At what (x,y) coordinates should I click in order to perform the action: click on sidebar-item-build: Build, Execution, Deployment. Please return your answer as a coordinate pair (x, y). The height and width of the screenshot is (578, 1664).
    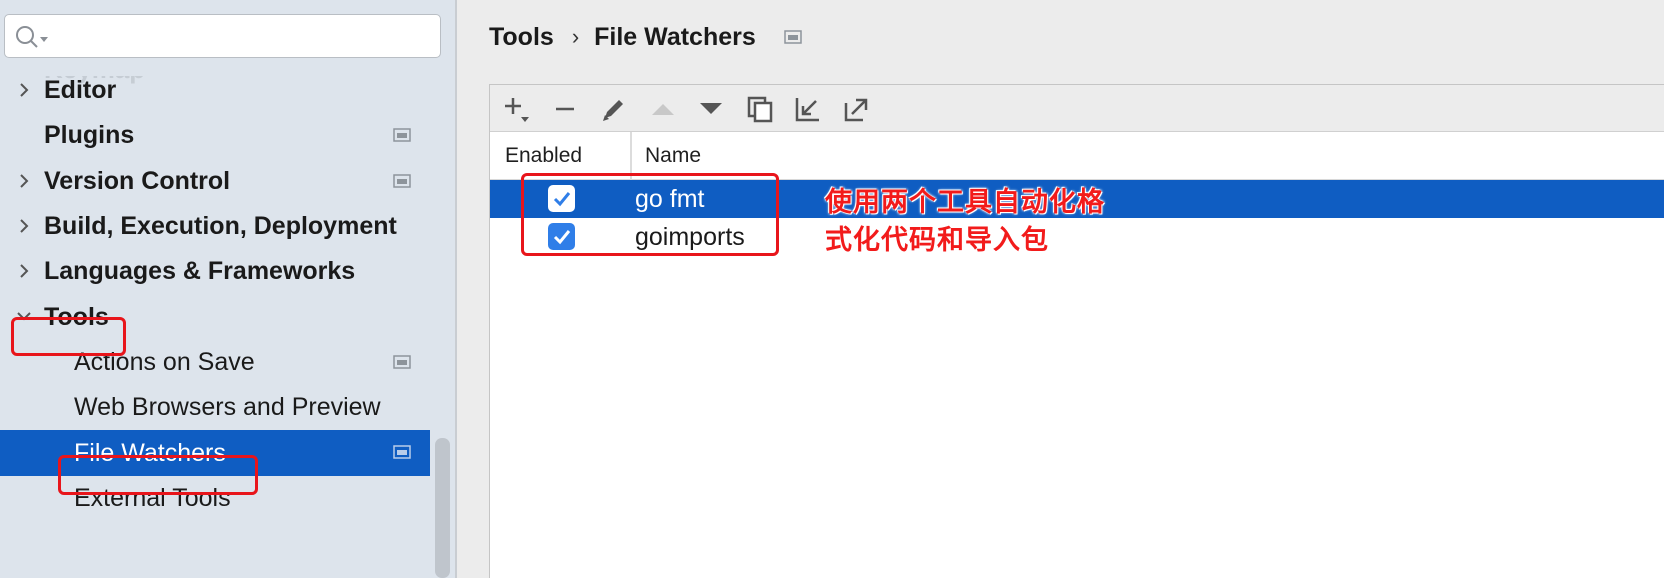
    Looking at the image, I should click on (215, 226).